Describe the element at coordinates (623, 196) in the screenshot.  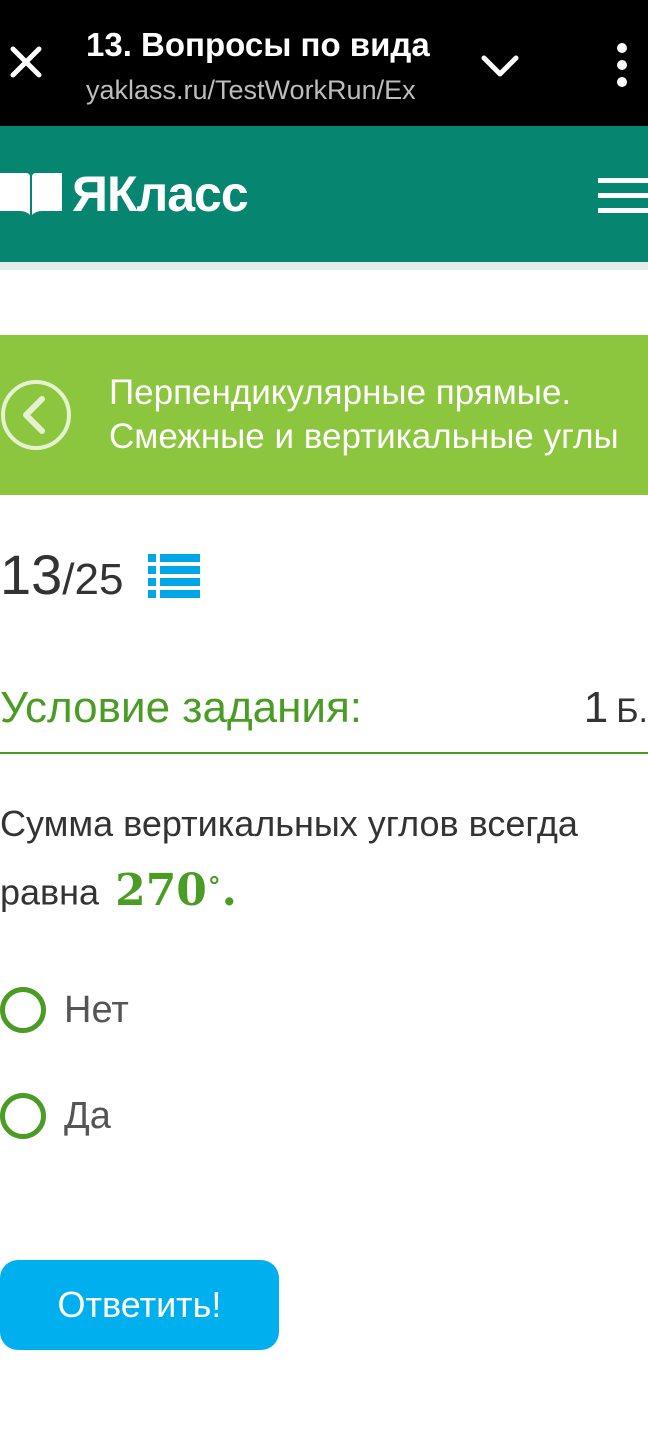
I see `hamburger-menu-icon` at that location.